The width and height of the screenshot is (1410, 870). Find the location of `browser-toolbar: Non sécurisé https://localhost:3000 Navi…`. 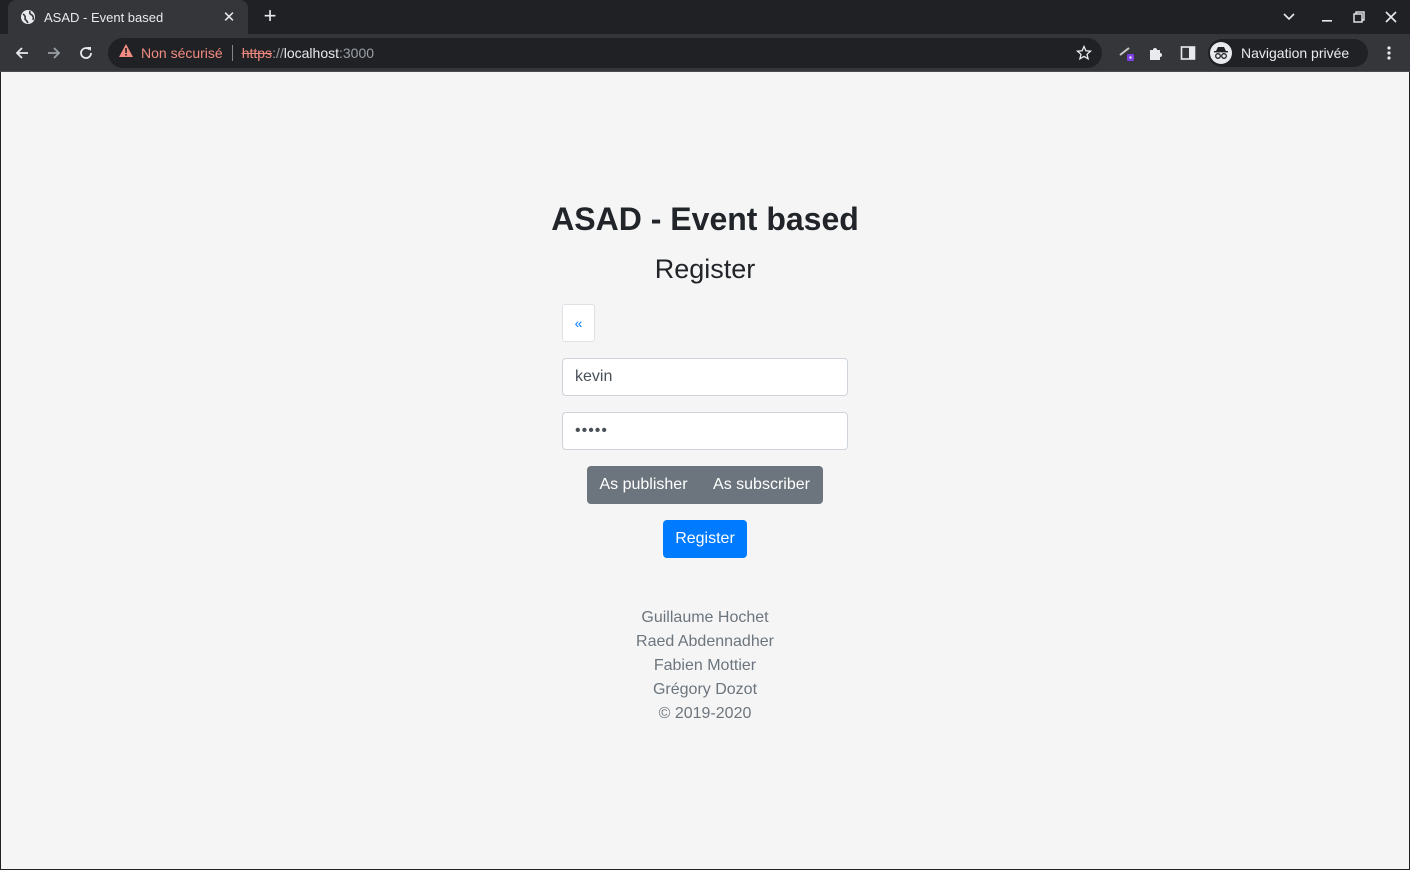

browser-toolbar: Non sécurisé https://localhost:3000 Navi… is located at coordinates (705, 53).